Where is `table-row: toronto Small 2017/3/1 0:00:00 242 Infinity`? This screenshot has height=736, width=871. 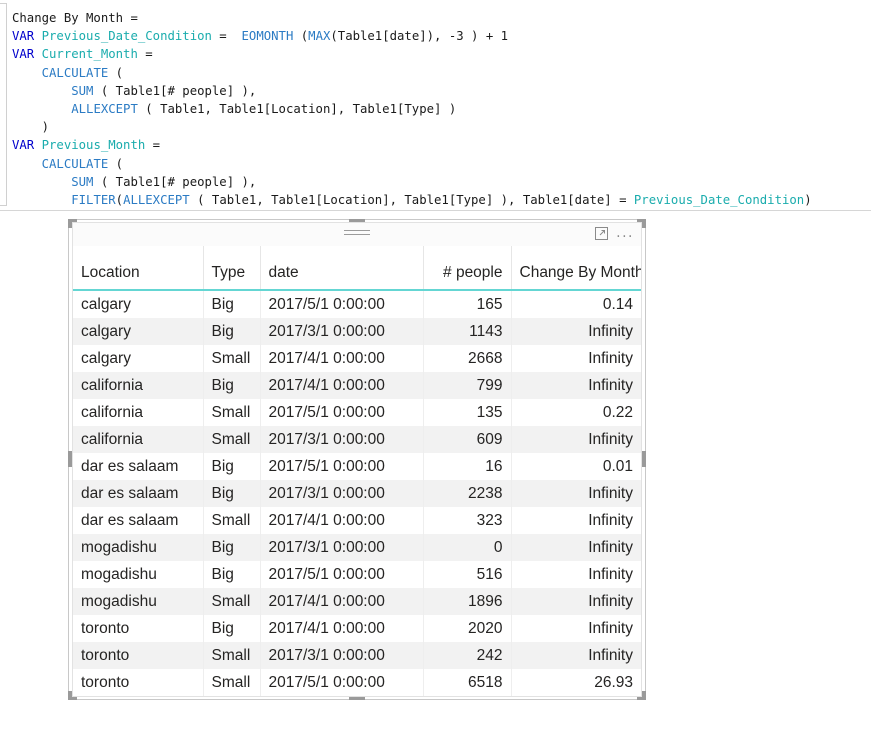 table-row: toronto Small 2017/3/1 0:00:00 242 Infinity is located at coordinates (357, 655).